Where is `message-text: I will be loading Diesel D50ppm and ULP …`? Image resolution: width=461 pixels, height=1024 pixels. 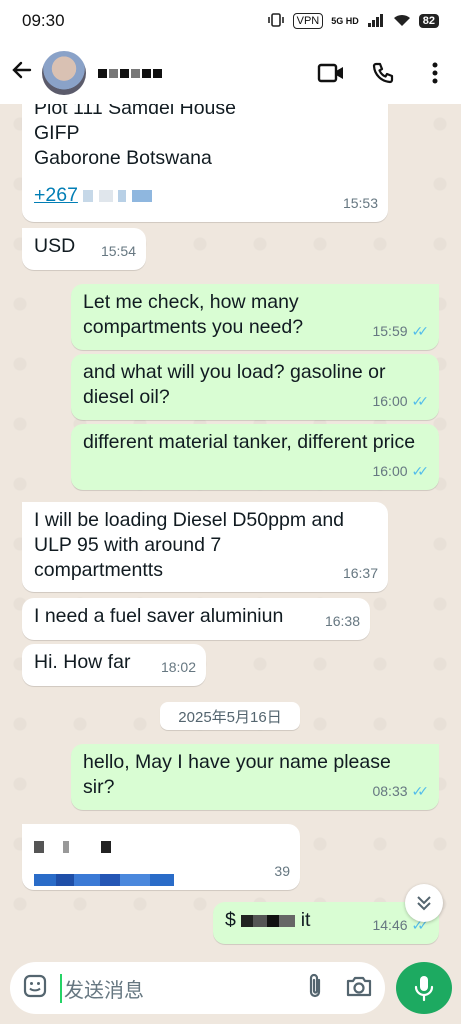 message-text: I will be loading Diesel D50ppm and ULP … is located at coordinates (189, 545).